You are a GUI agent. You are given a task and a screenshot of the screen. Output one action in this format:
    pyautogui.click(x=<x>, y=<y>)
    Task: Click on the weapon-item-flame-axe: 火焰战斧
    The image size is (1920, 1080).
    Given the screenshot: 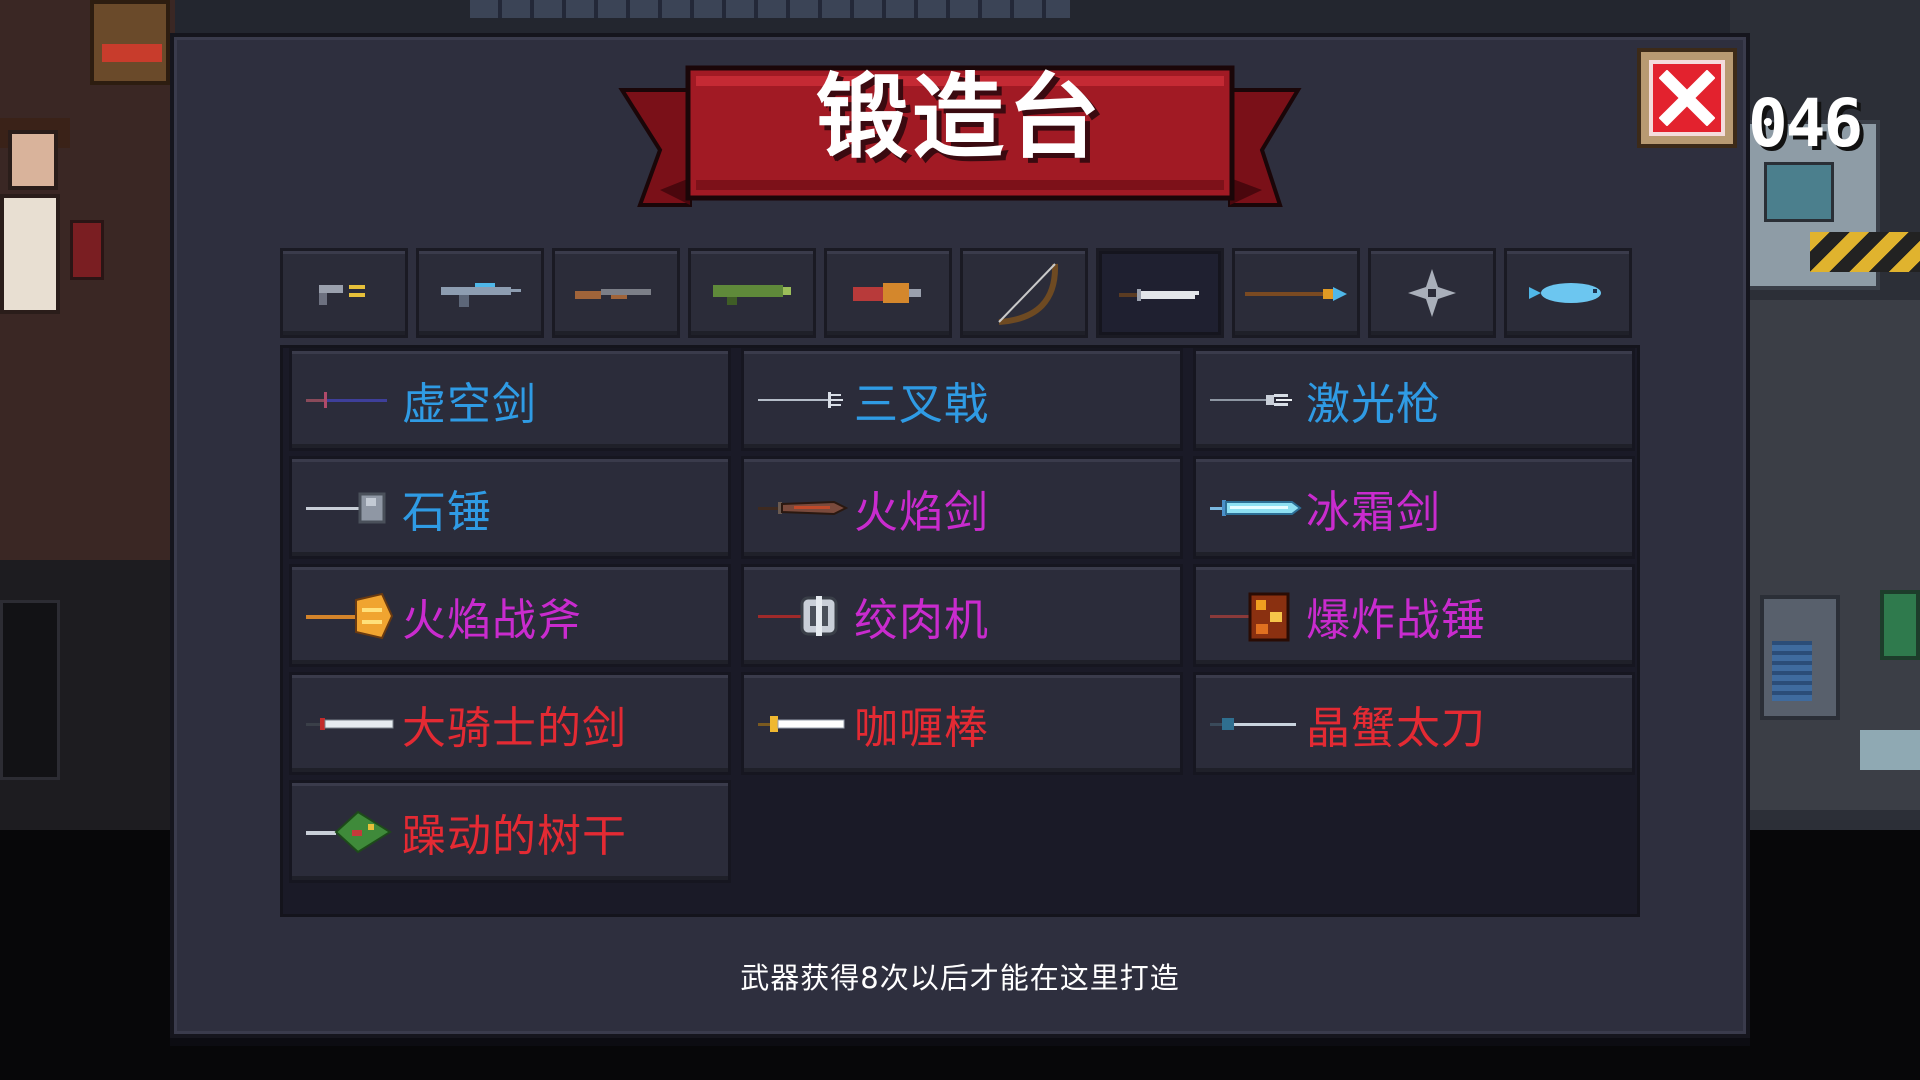 What is the action you would take?
    pyautogui.click(x=510, y=615)
    